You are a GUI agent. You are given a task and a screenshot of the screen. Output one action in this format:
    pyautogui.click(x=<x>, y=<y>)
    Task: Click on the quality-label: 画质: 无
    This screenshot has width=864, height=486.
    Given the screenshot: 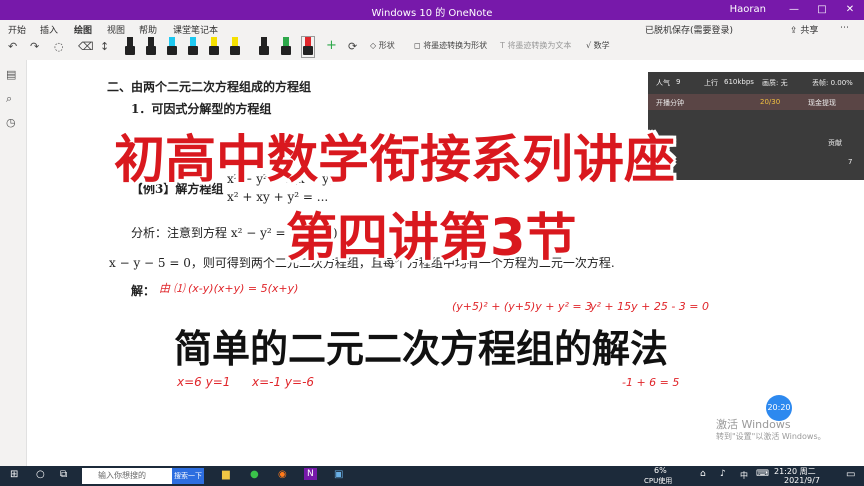 What is the action you would take?
    pyautogui.click(x=775, y=83)
    